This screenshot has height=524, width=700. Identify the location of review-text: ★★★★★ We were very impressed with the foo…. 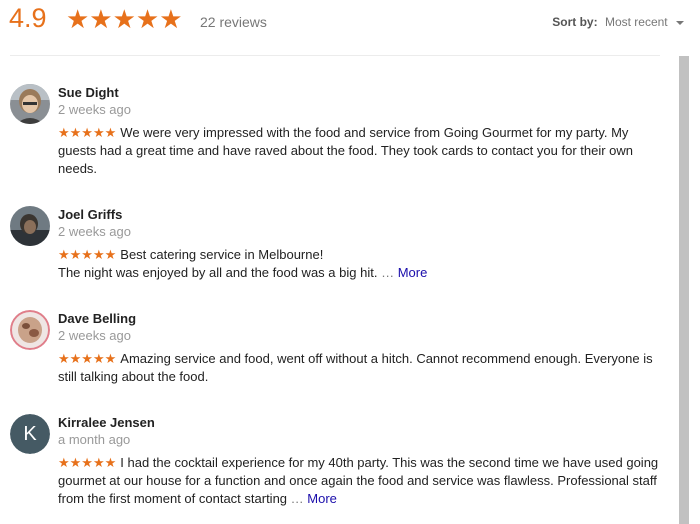
(360, 151).